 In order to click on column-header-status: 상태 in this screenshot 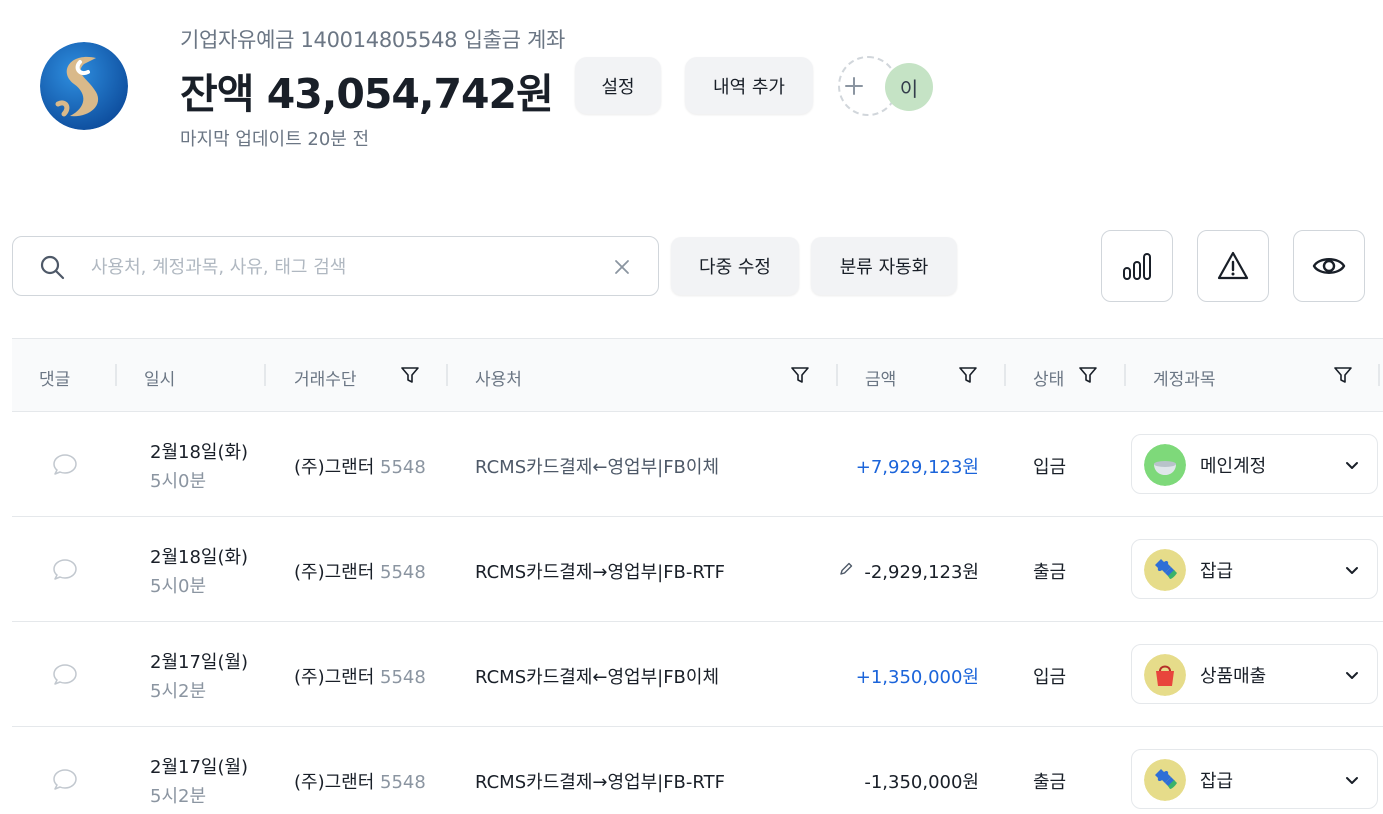, I will do `click(1048, 377)`.